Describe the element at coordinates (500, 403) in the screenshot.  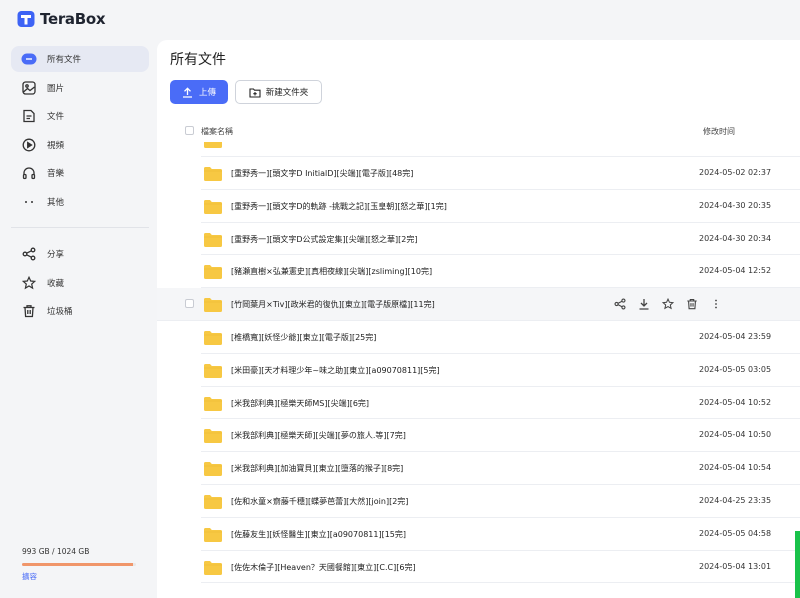
I see `table-row: [米我部利典][極樂天師MS][尖端][6完] 2024-05-04 10:52` at that location.